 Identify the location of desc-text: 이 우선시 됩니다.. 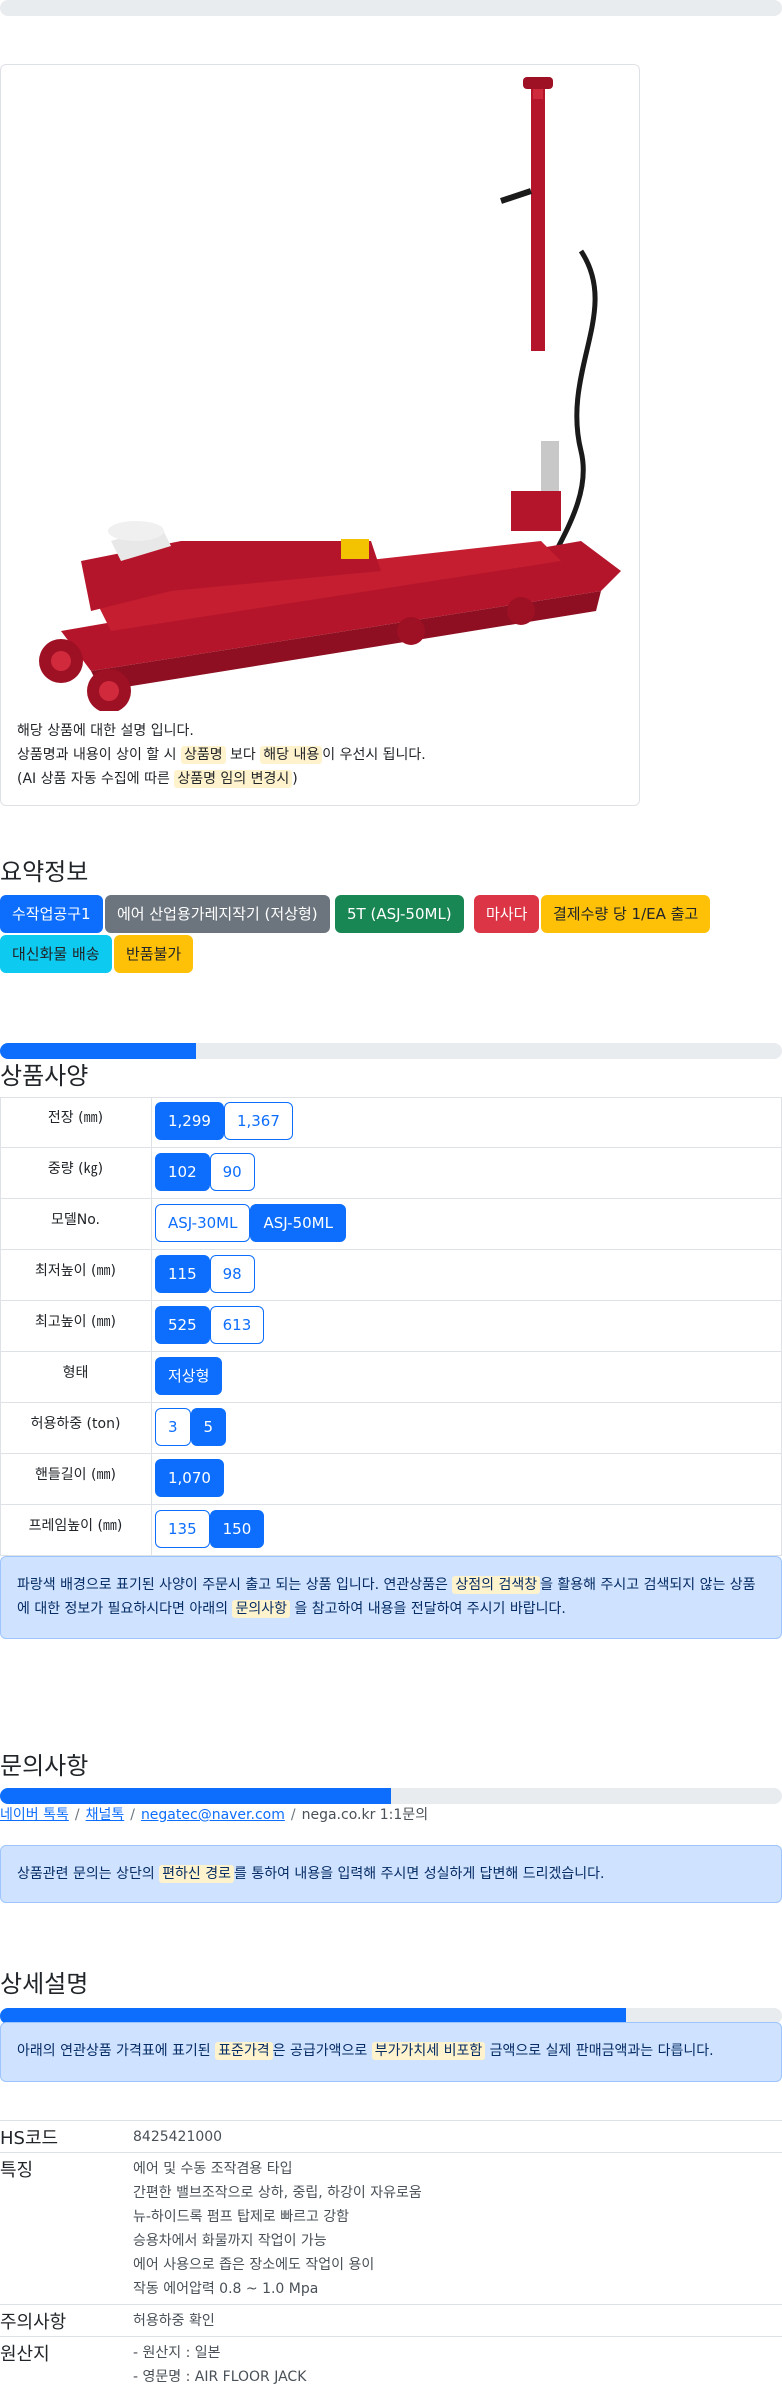
(374, 755).